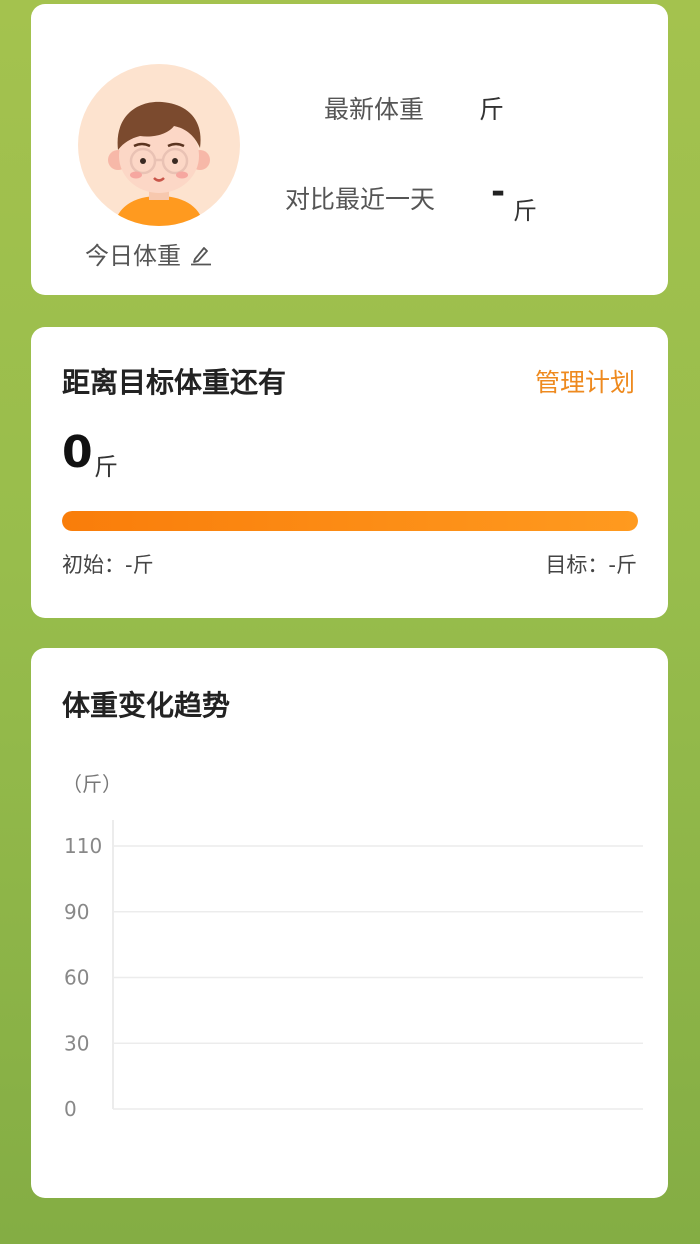 This screenshot has width=700, height=1244. I want to click on latest-weight-label: 最新体重, so click(374, 109).